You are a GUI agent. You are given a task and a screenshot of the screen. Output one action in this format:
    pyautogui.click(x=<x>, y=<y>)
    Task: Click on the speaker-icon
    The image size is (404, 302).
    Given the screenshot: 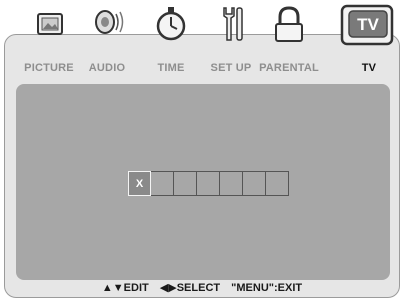 What is the action you would take?
    pyautogui.click(x=109, y=22)
    